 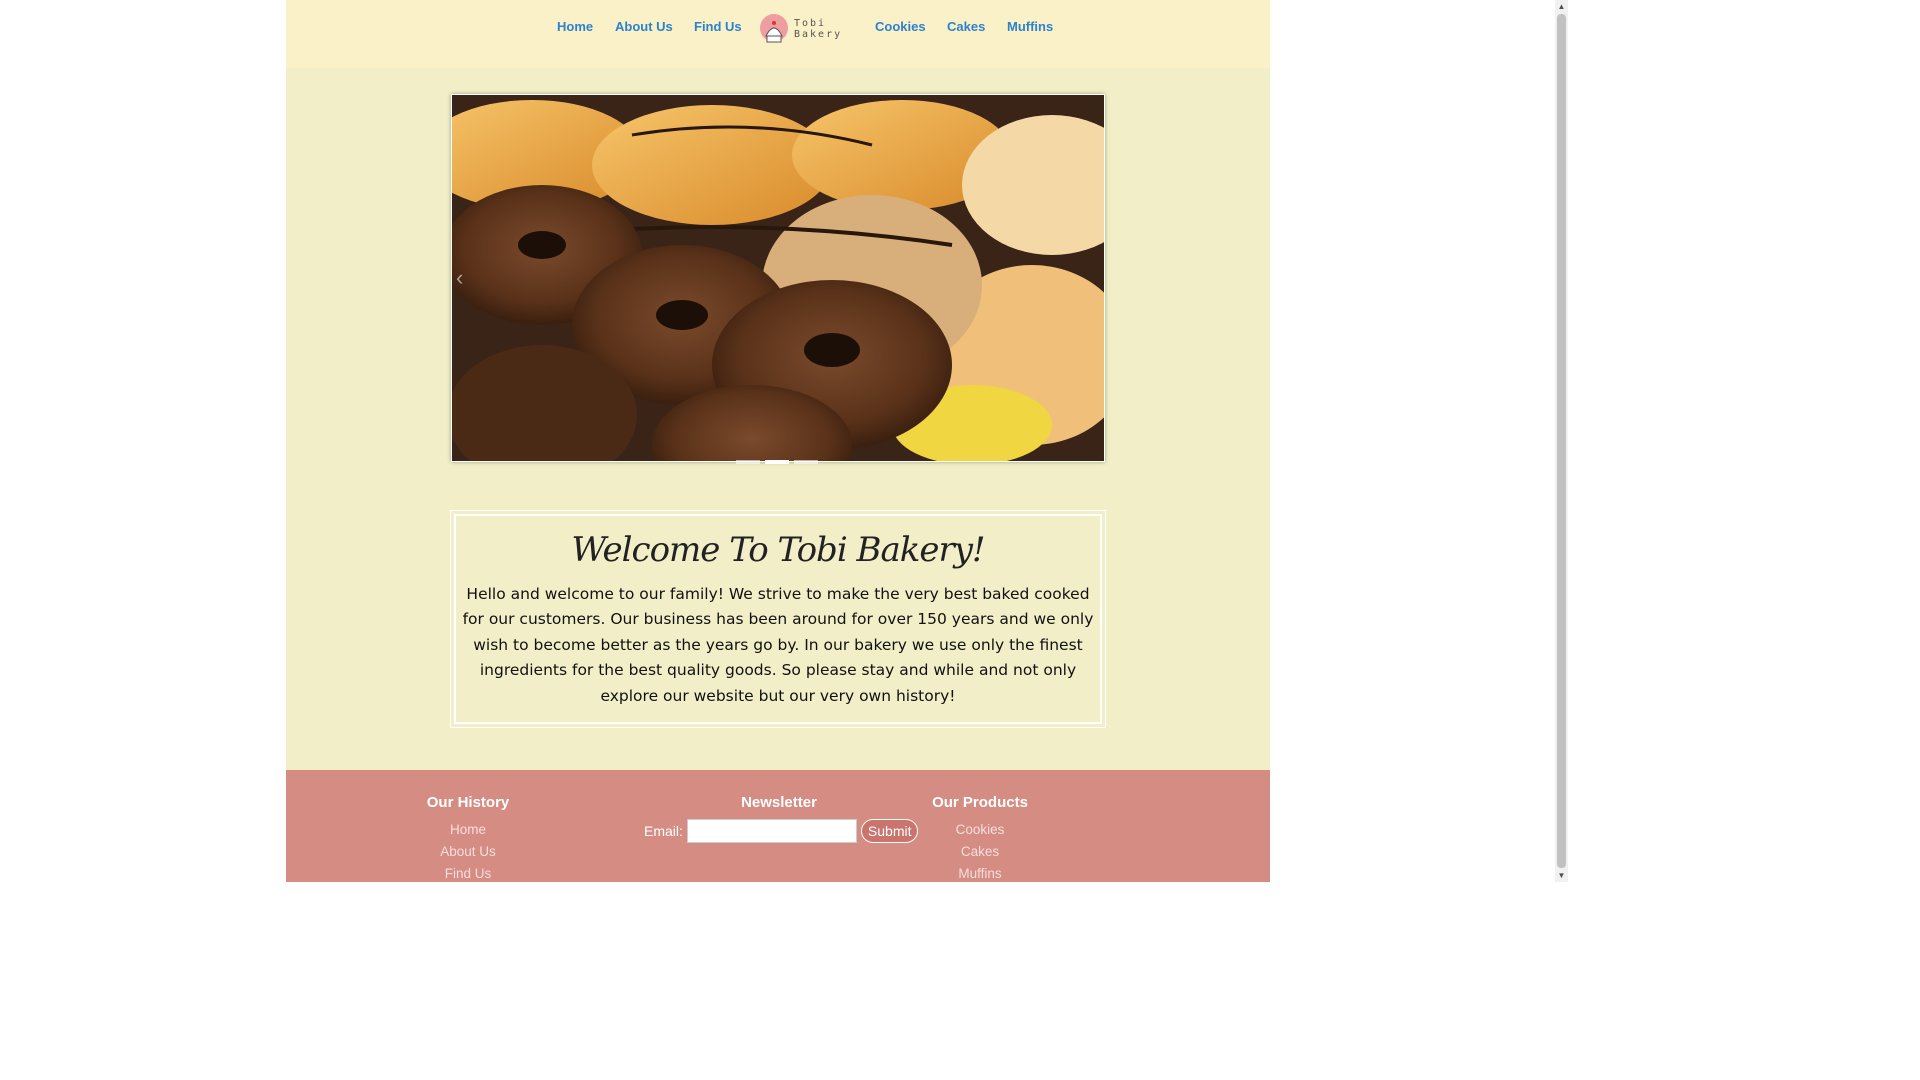 I want to click on footer-muffins-link: Muffins, so click(x=980, y=874).